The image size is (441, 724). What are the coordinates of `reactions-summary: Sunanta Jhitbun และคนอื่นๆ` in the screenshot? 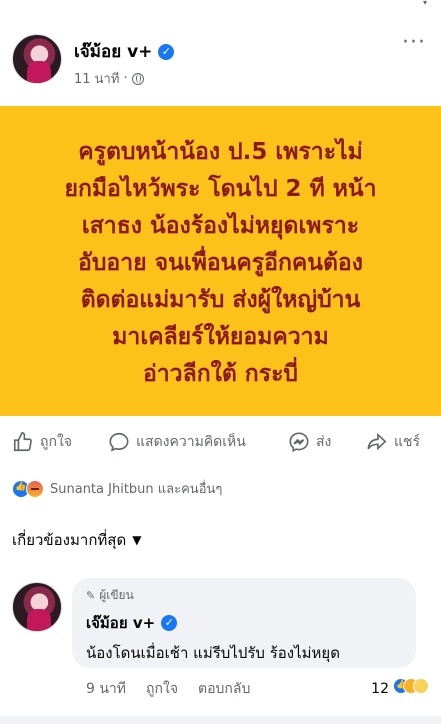 It's located at (117, 488).